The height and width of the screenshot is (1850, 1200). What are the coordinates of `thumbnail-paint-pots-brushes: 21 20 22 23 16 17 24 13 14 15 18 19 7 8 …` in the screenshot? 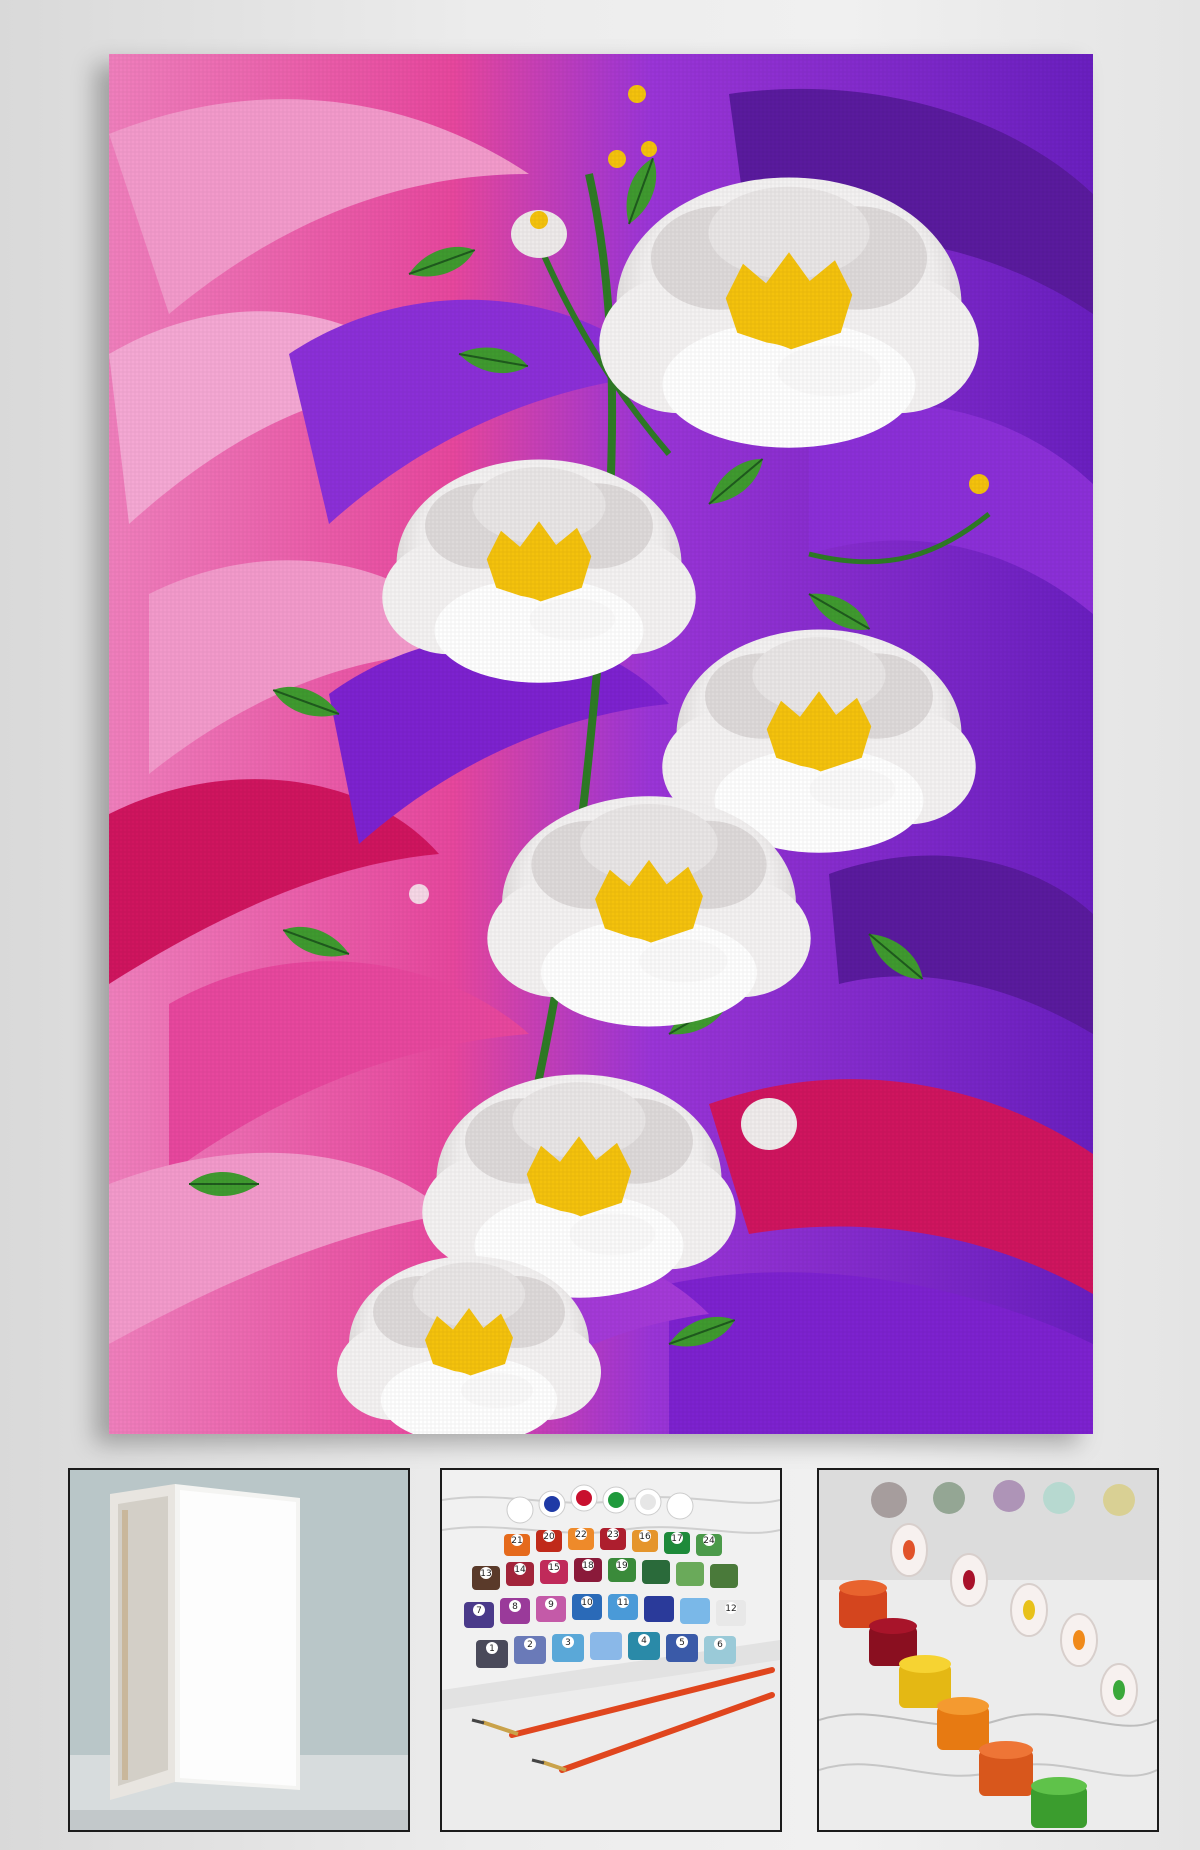 It's located at (611, 1650).